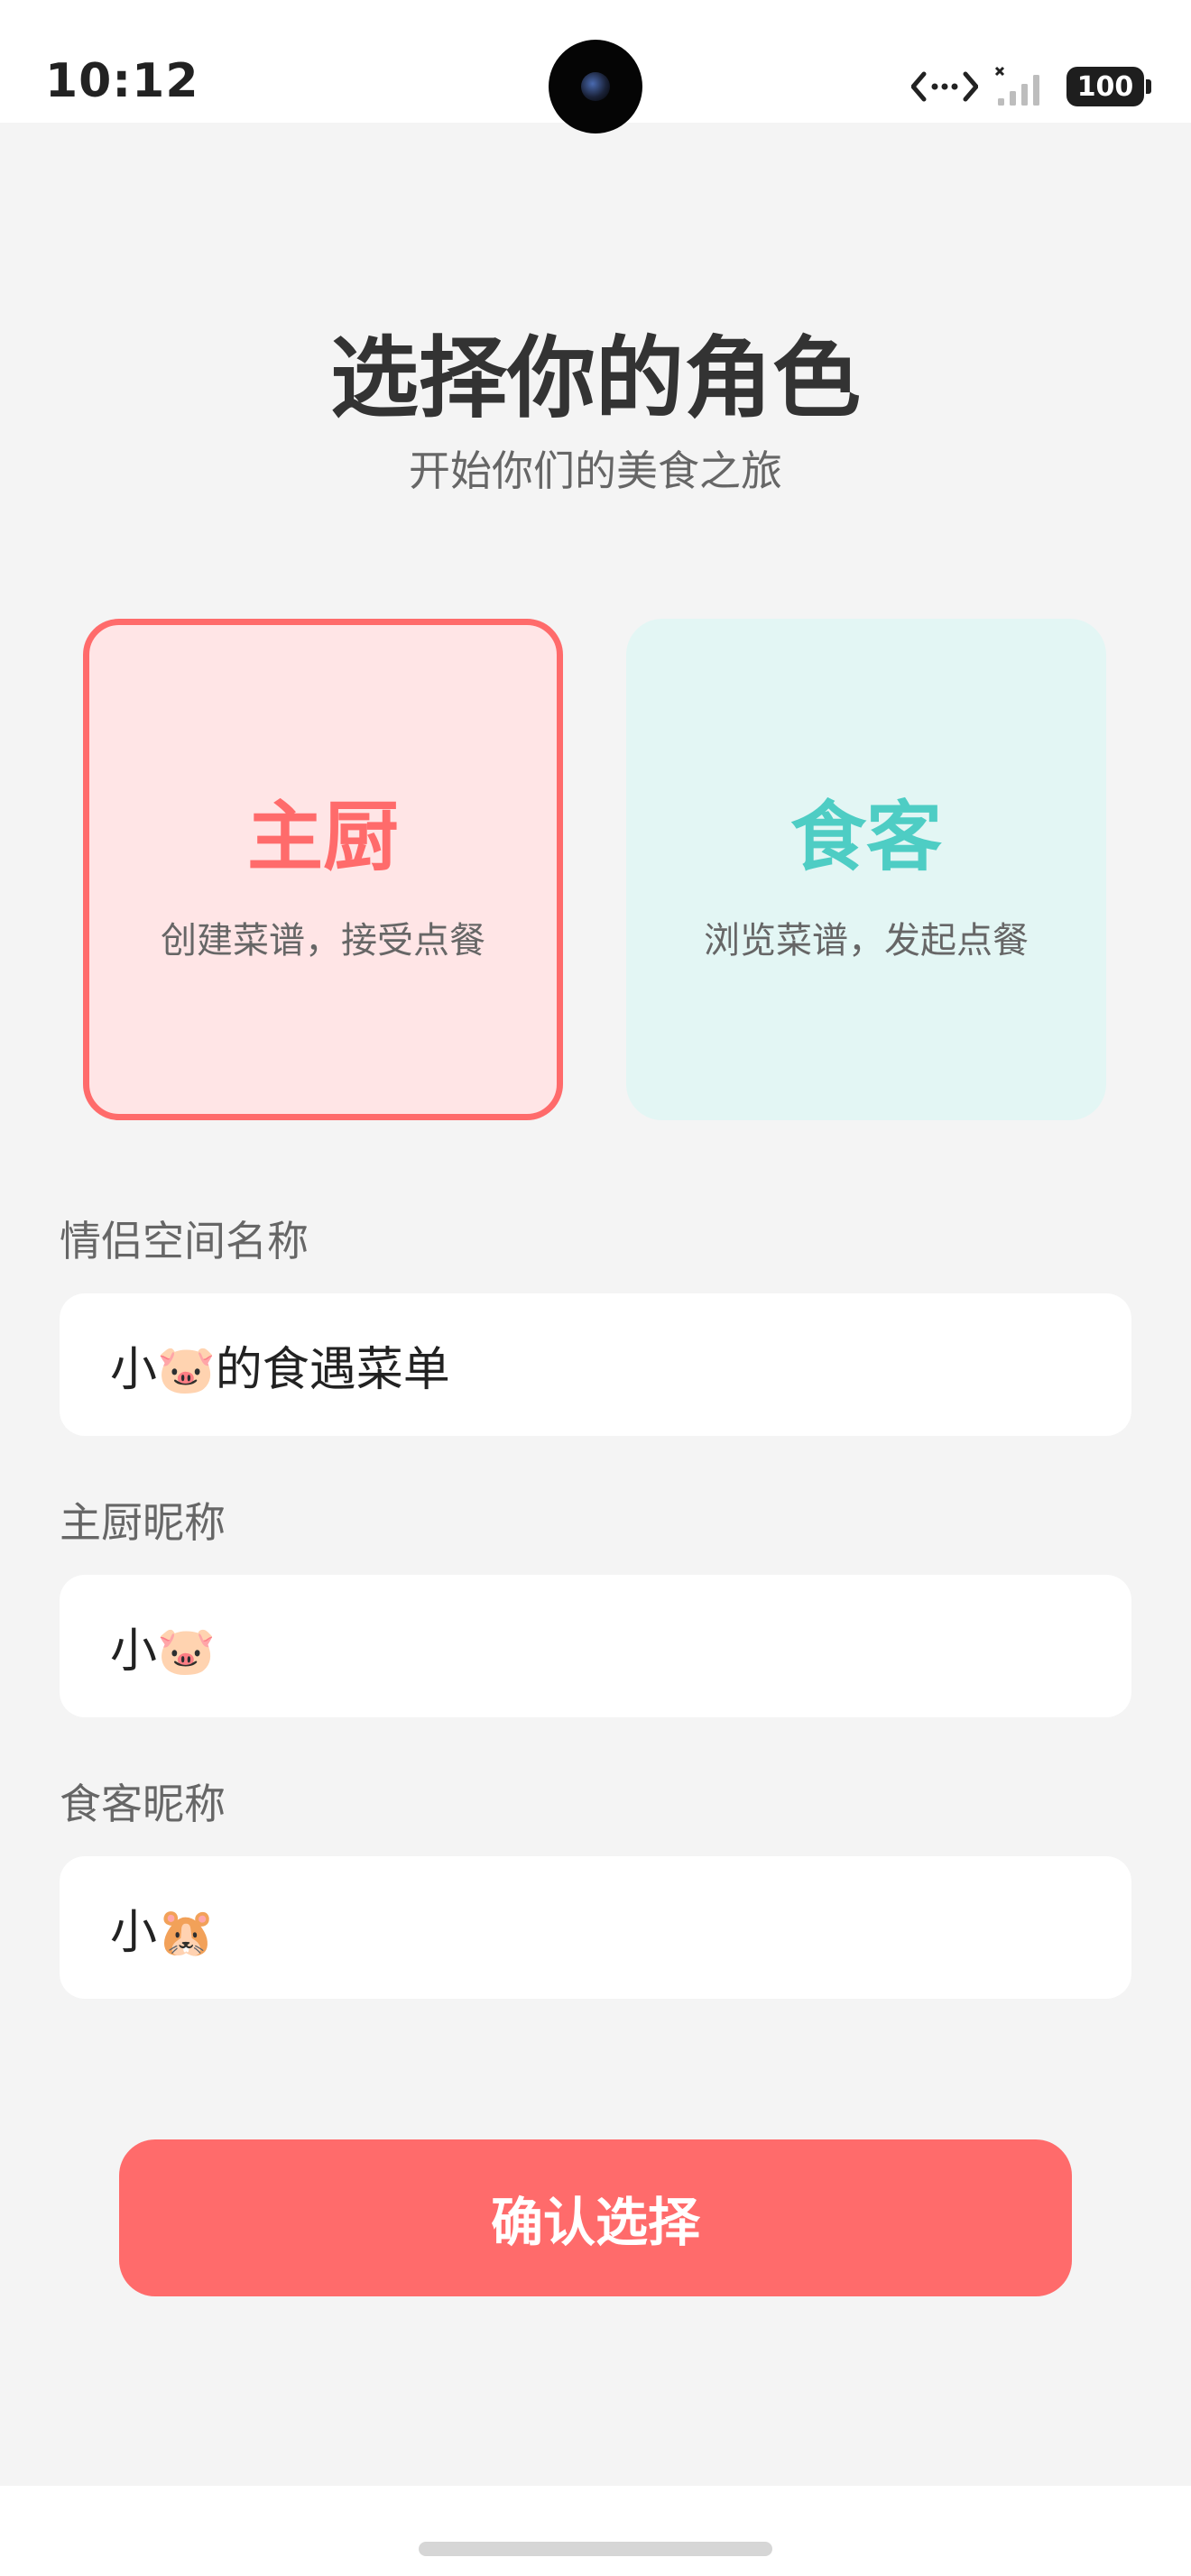 The width and height of the screenshot is (1191, 2576). I want to click on space-name-input: 小🐷的食遇菜单, so click(595, 1365).